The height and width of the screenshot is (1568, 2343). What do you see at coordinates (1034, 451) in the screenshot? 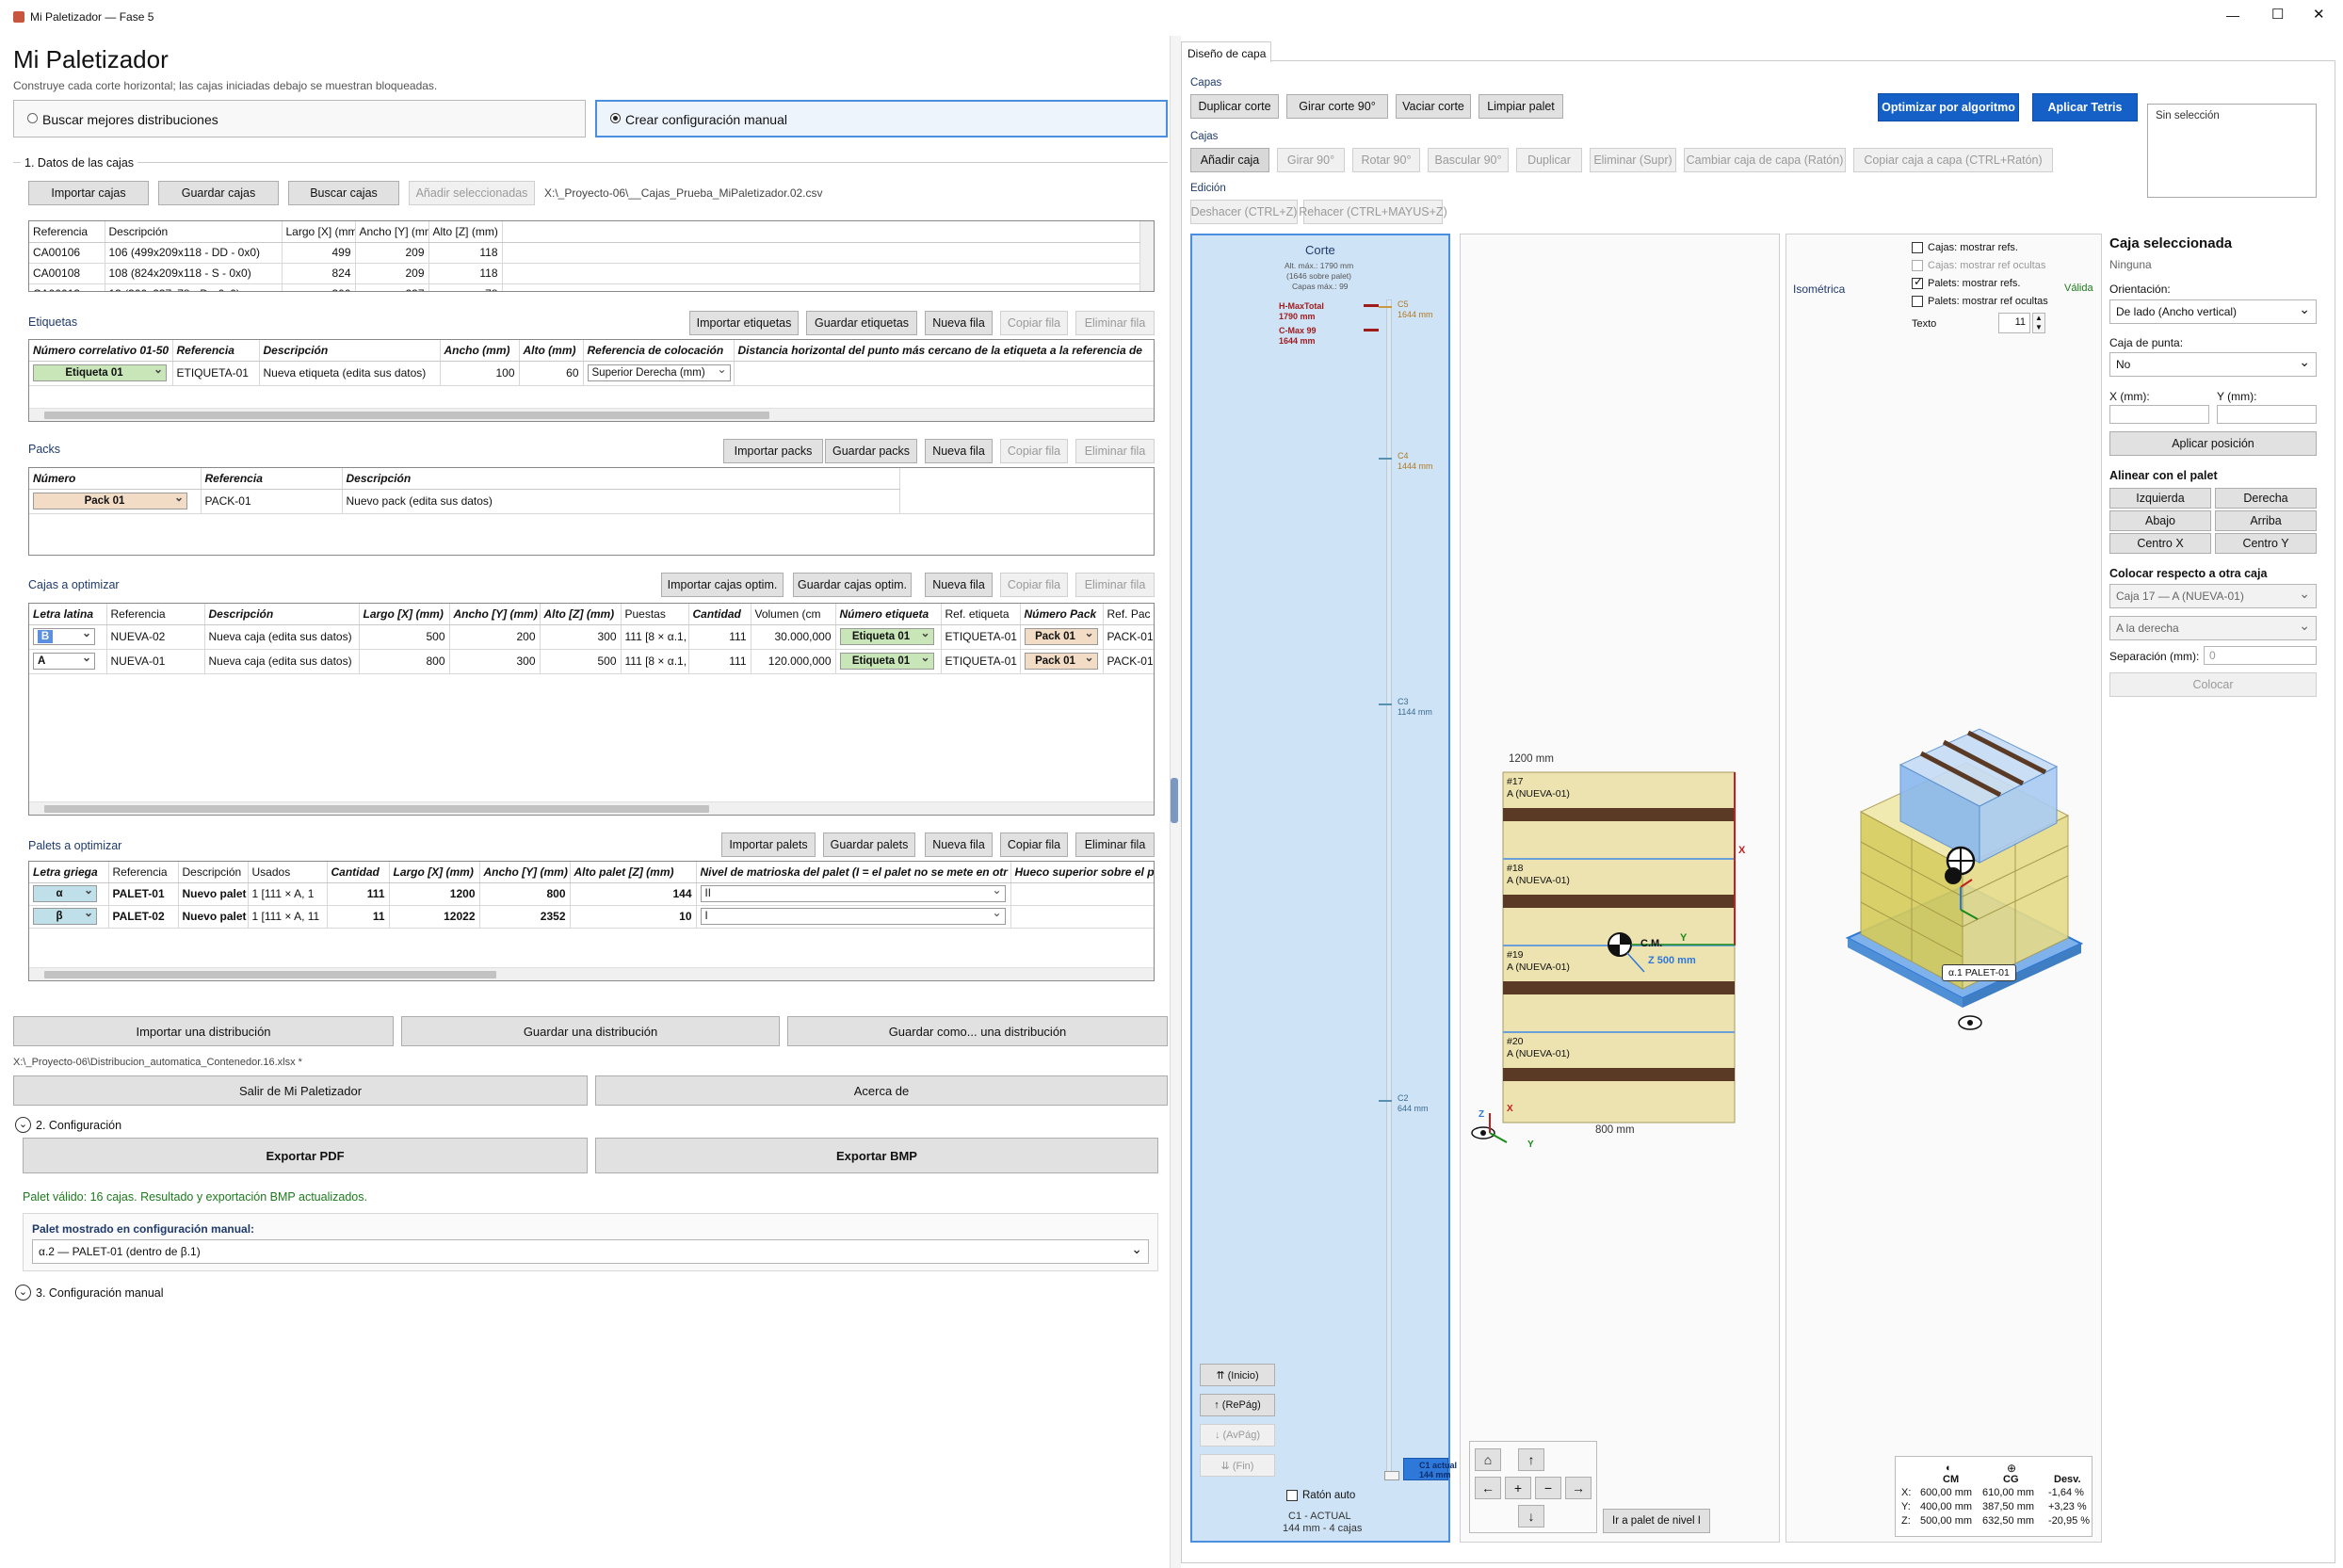
I see `copy-pack-row-button: Copiar fila` at bounding box center [1034, 451].